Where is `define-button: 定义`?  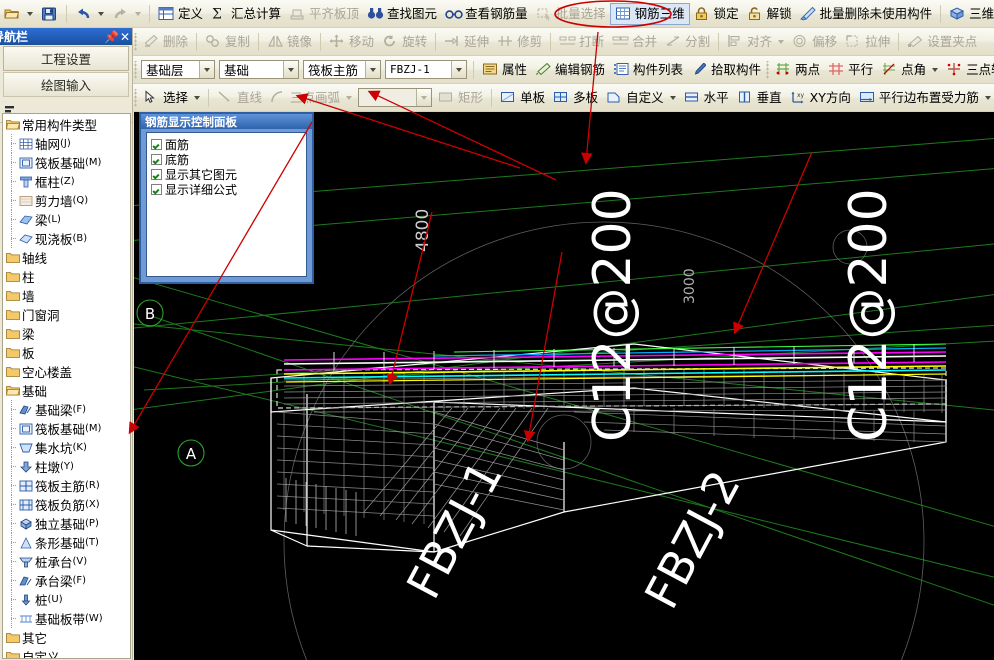 define-button: 定义 is located at coordinates (180, 14).